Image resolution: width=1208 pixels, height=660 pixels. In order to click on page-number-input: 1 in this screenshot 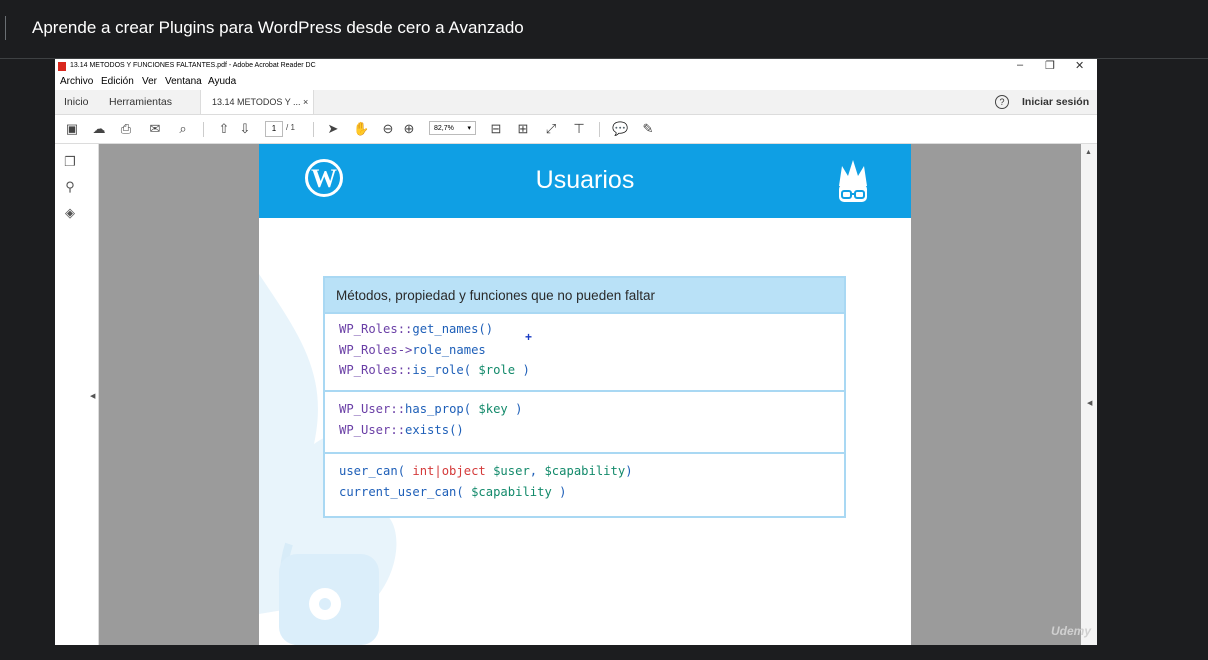, I will do `click(274, 129)`.